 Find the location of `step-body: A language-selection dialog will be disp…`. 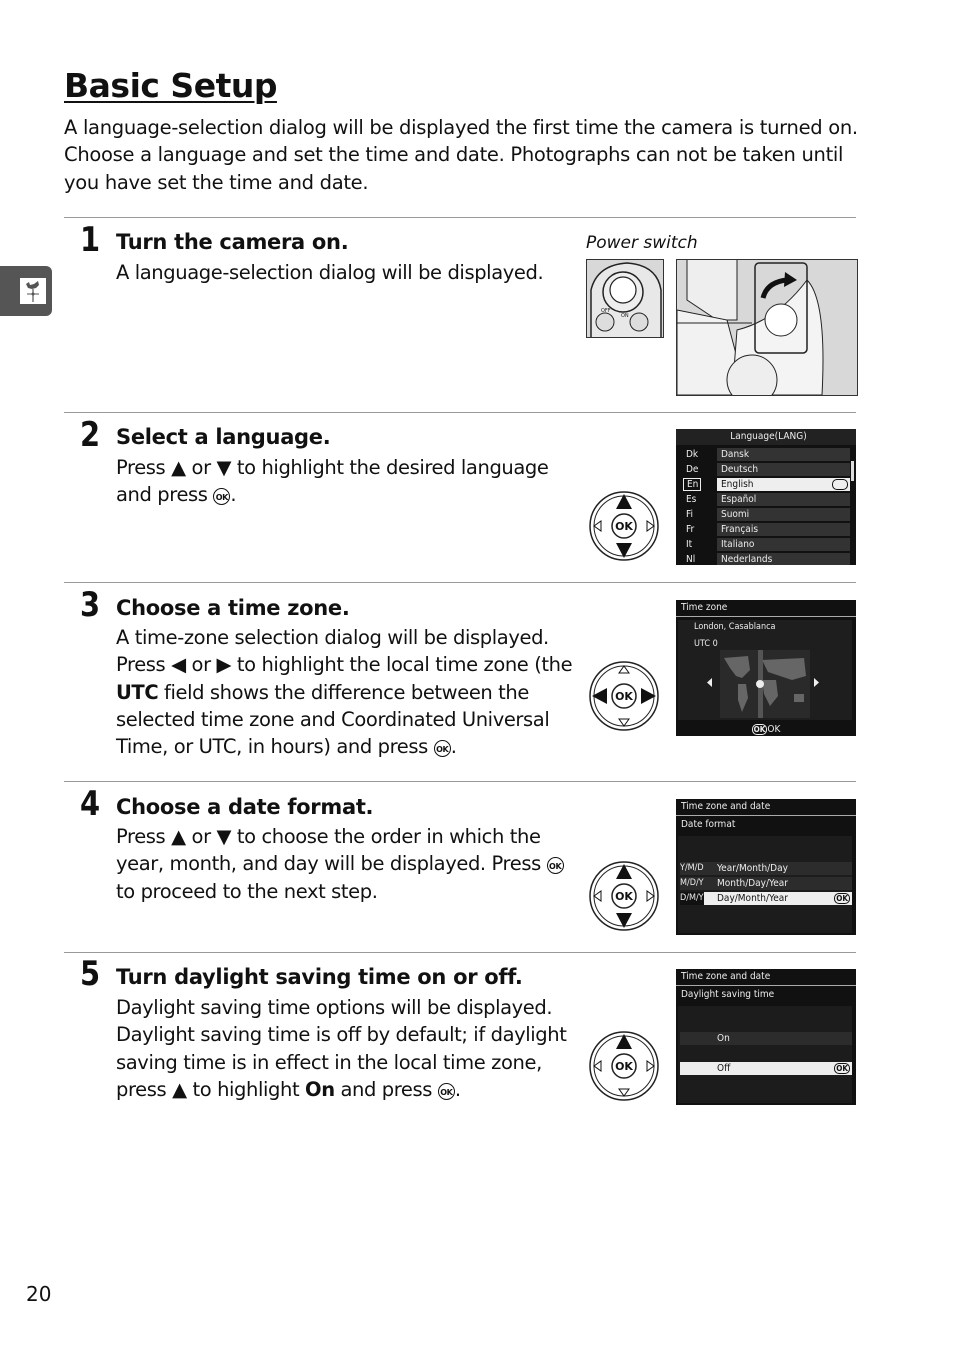

step-body: A language-selection dialog will be disp… is located at coordinates (330, 272).